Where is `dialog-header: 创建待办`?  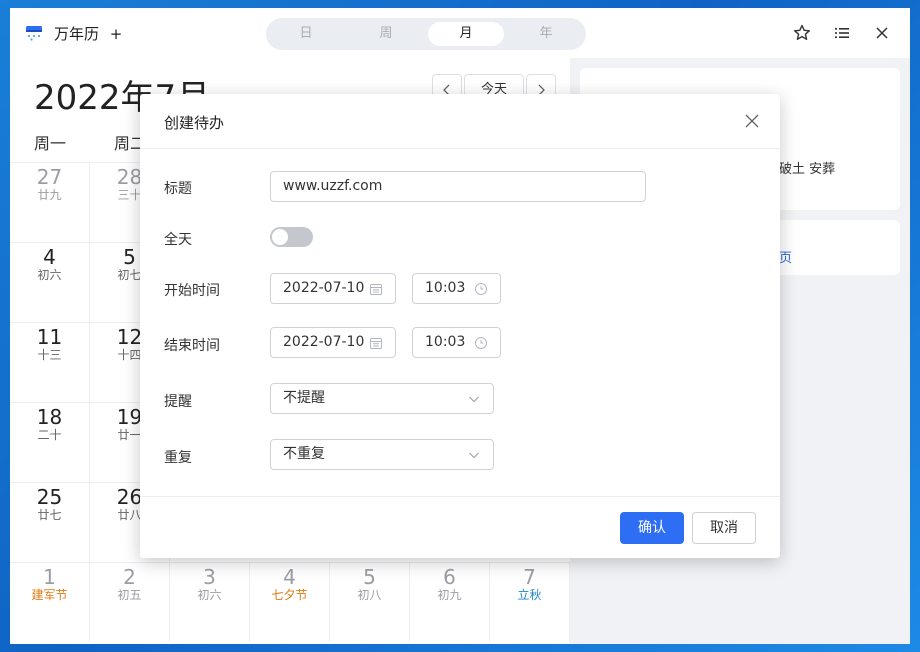 dialog-header: 创建待办 is located at coordinates (460, 121).